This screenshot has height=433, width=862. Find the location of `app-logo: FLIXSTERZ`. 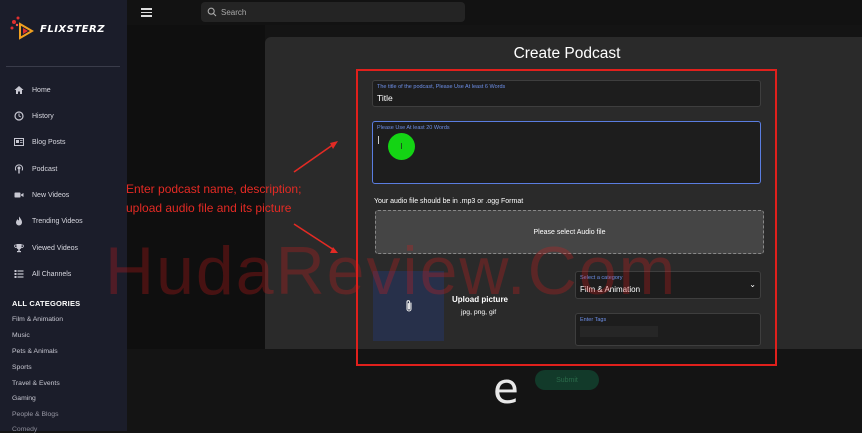

app-logo: FLIXSTERZ is located at coordinates (63, 29).